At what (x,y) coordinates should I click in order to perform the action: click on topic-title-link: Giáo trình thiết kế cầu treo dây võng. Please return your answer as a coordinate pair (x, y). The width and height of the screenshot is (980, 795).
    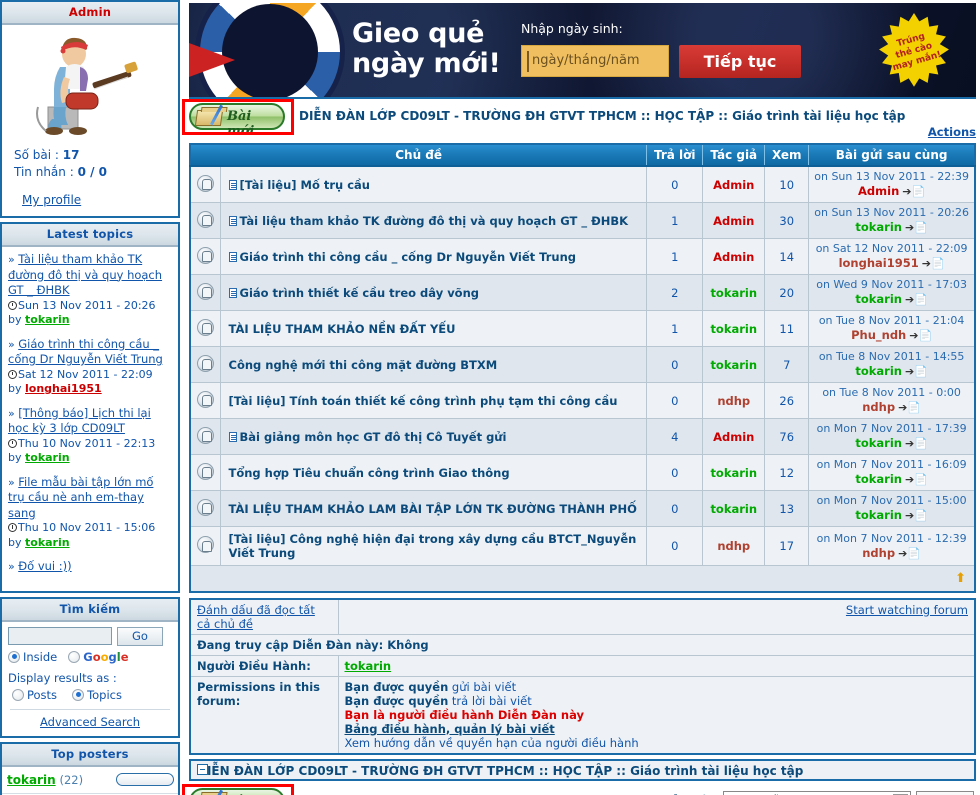
    Looking at the image, I should click on (360, 293).